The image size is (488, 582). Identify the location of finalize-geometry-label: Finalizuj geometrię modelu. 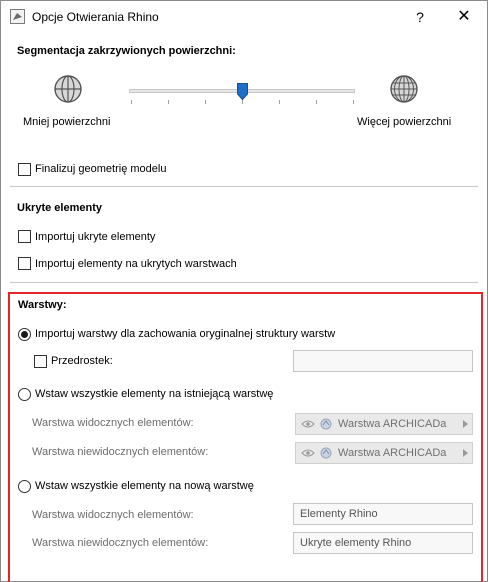
(101, 169).